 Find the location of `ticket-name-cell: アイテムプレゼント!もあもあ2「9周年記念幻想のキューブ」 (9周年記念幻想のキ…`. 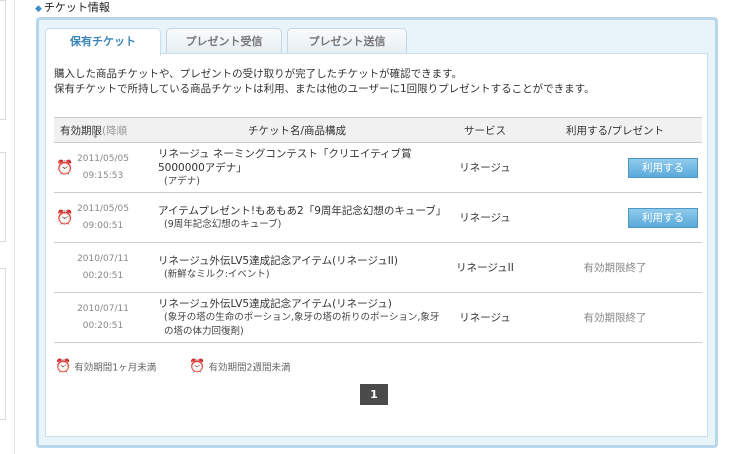

ticket-name-cell: アイテムプレゼント!もあもあ2「9周年記念幻想のキューブ」 (9周年記念幻想のキ… is located at coordinates (299, 217).